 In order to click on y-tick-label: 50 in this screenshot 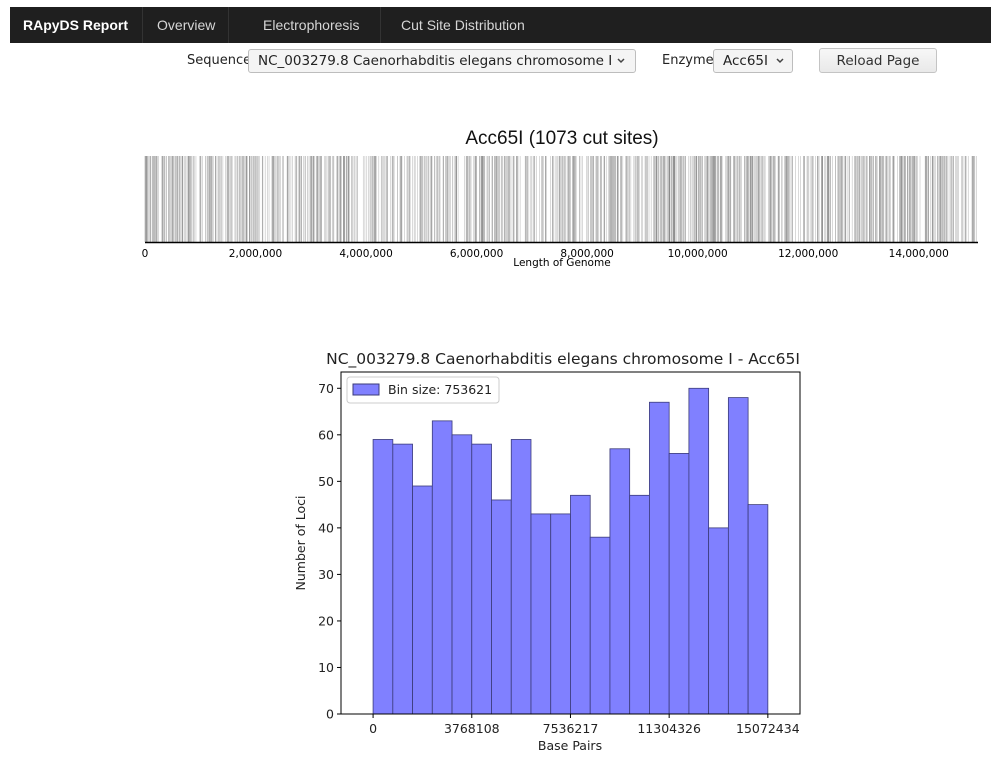, I will do `click(326, 481)`.